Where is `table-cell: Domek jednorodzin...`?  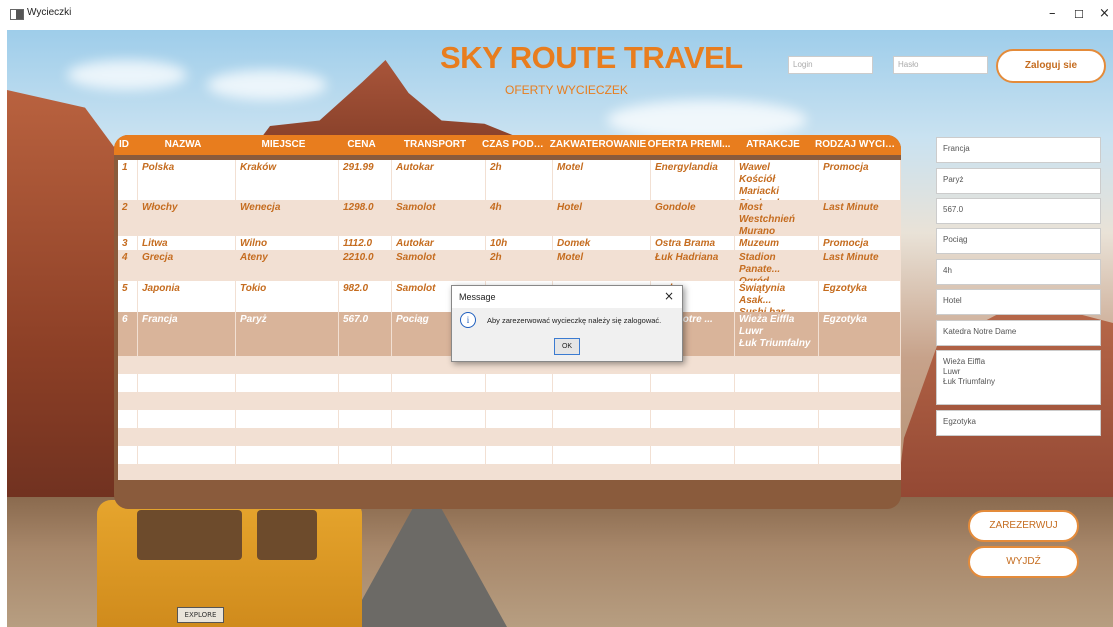
table-cell: Domek jednorodzin... is located at coordinates (602, 243).